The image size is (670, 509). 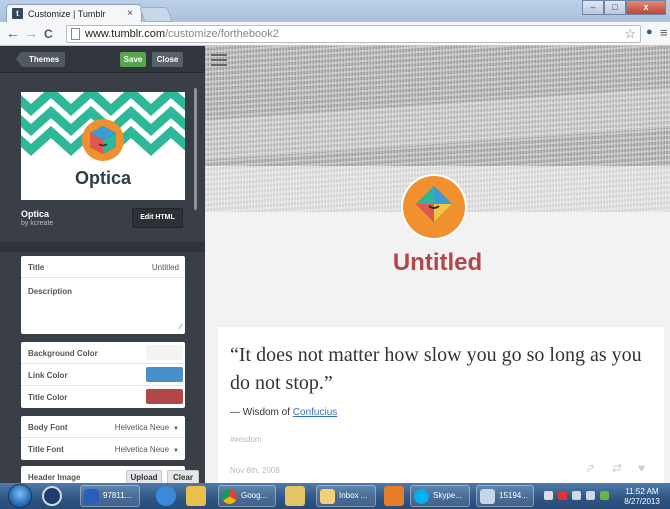 What do you see at coordinates (35, 214) in the screenshot?
I see `theme-name: Optica` at bounding box center [35, 214].